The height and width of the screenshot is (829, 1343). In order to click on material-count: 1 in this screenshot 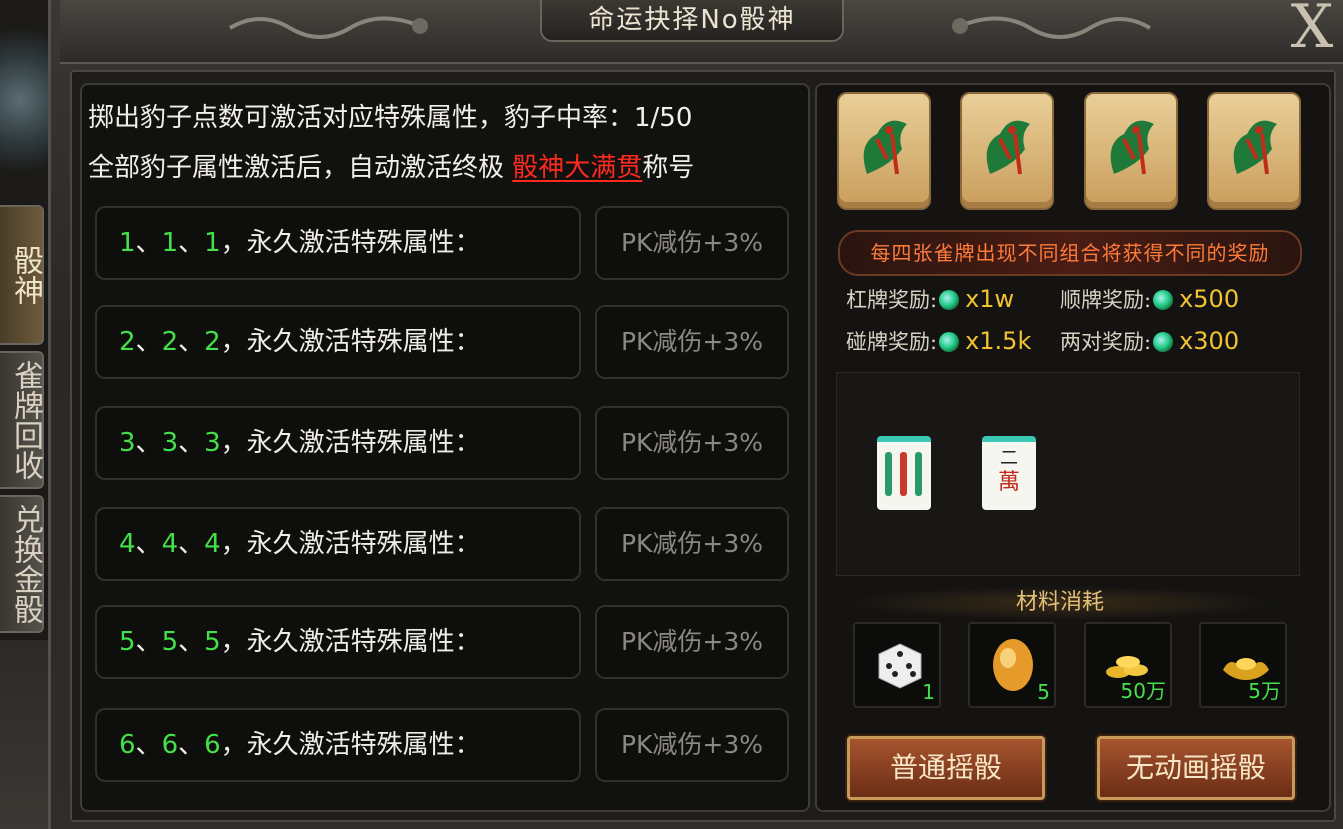, I will do `click(928, 692)`.